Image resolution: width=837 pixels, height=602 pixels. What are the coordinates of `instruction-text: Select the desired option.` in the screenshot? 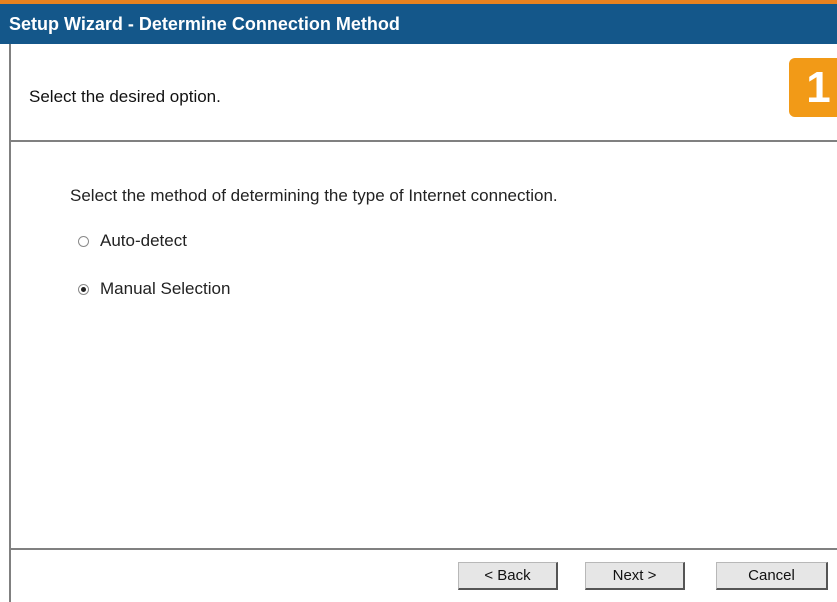 It's located at (125, 96).